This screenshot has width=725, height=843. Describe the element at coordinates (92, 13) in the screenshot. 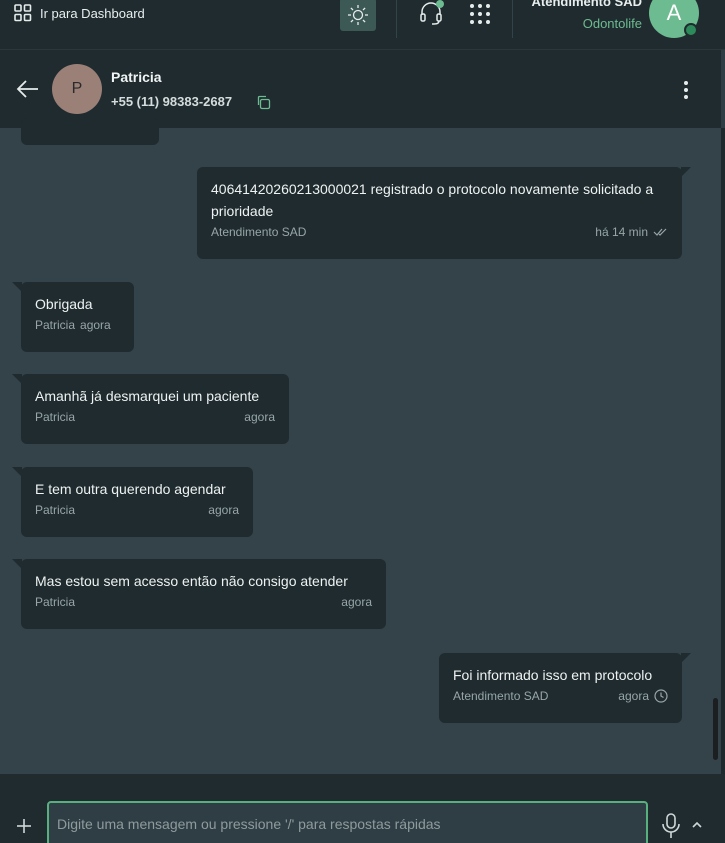

I see `dashboard-link-label: Ir para Dashboard` at that location.